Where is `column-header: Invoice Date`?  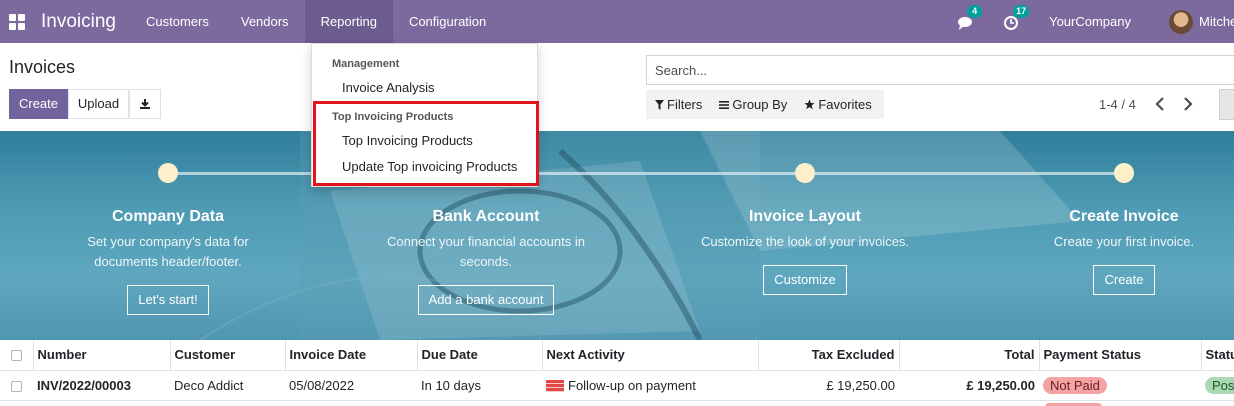
column-header: Invoice Date is located at coordinates (351, 355).